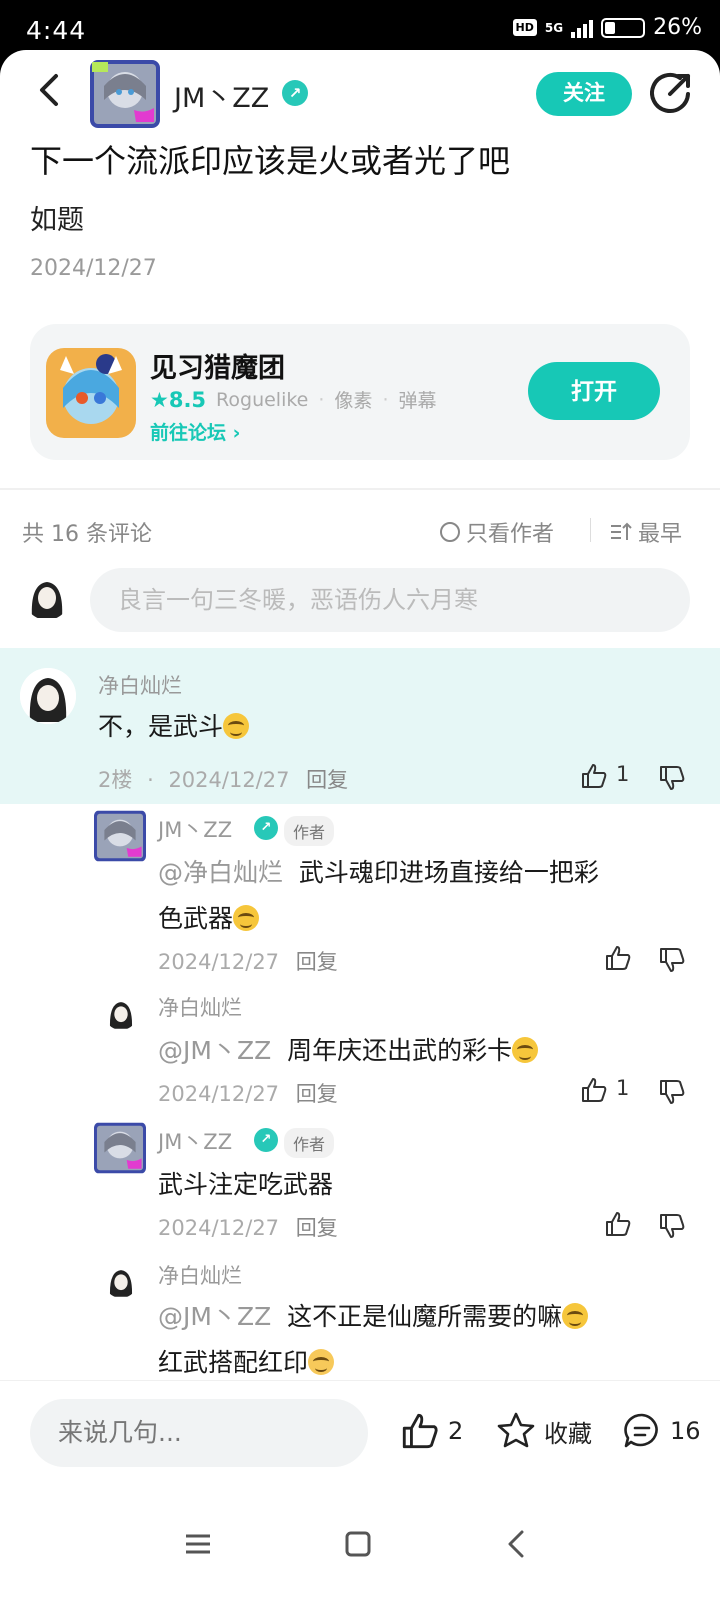 The height and width of the screenshot is (1605, 720). I want to click on post-like-button: 2, so click(431, 1431).